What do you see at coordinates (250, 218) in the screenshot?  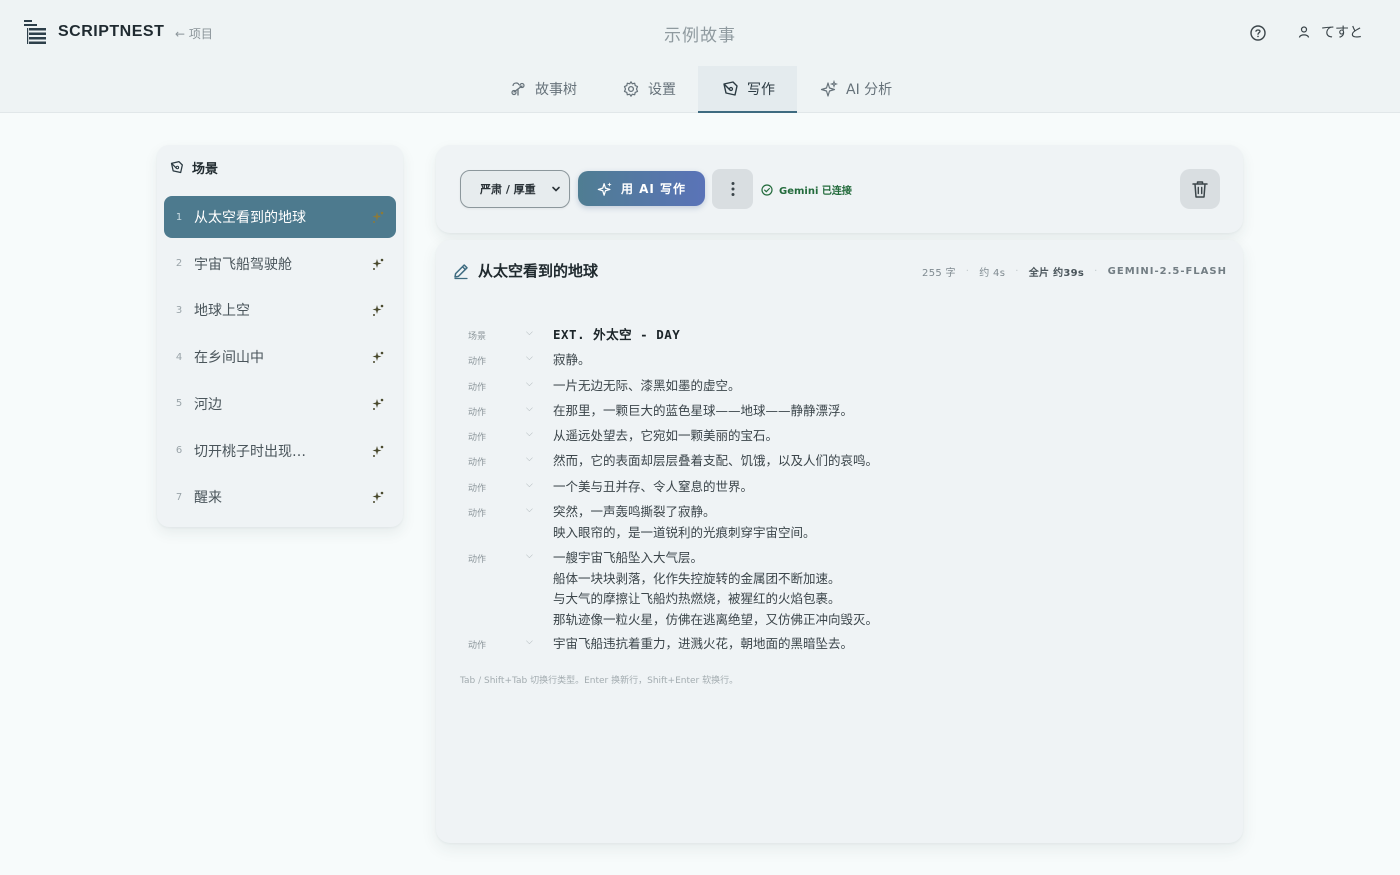 I see `scene-label: 从太空看到的地球` at bounding box center [250, 218].